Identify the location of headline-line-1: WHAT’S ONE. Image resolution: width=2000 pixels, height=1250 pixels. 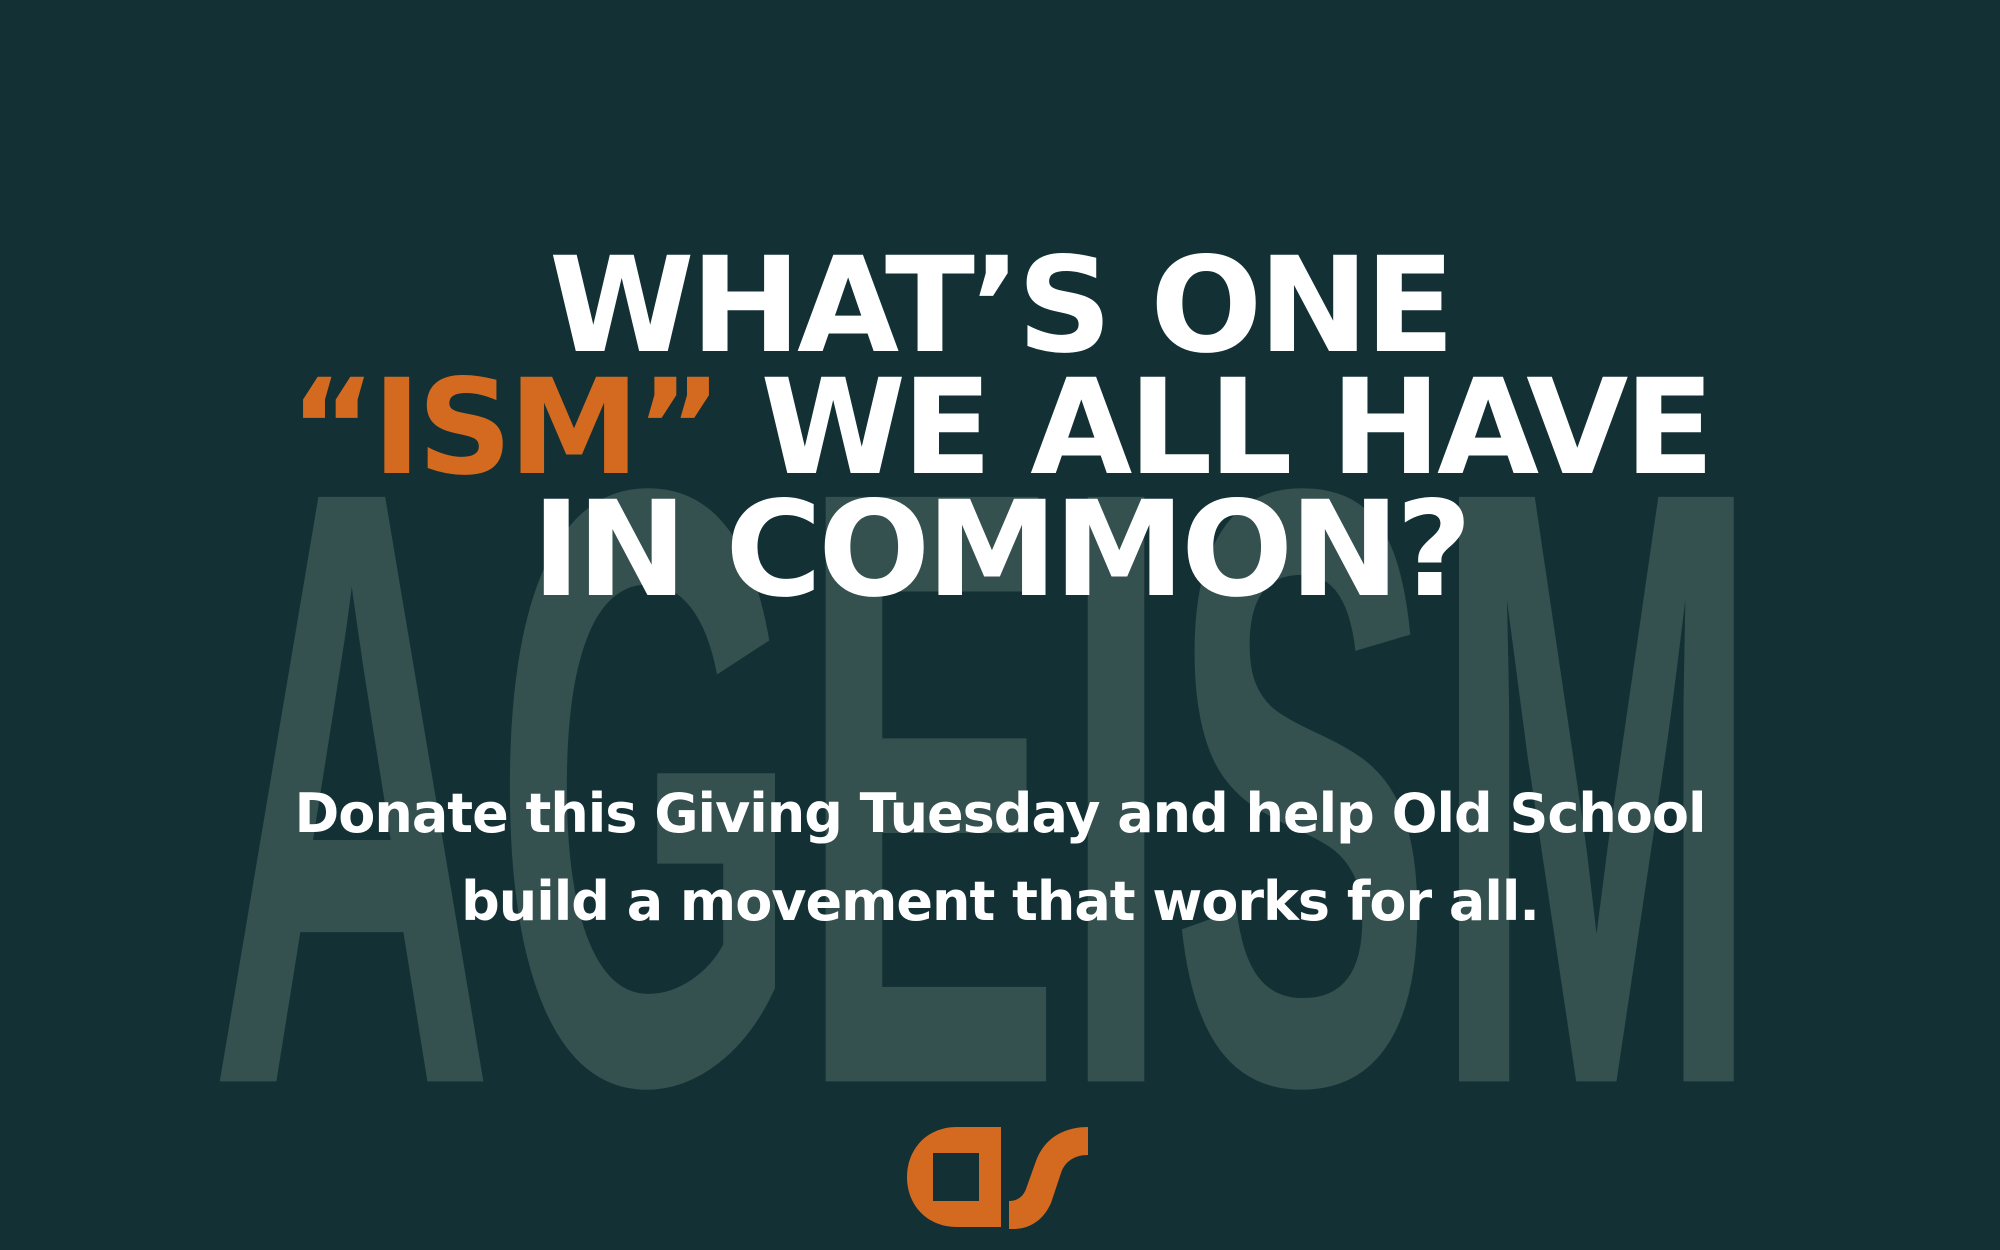
(1001, 306).